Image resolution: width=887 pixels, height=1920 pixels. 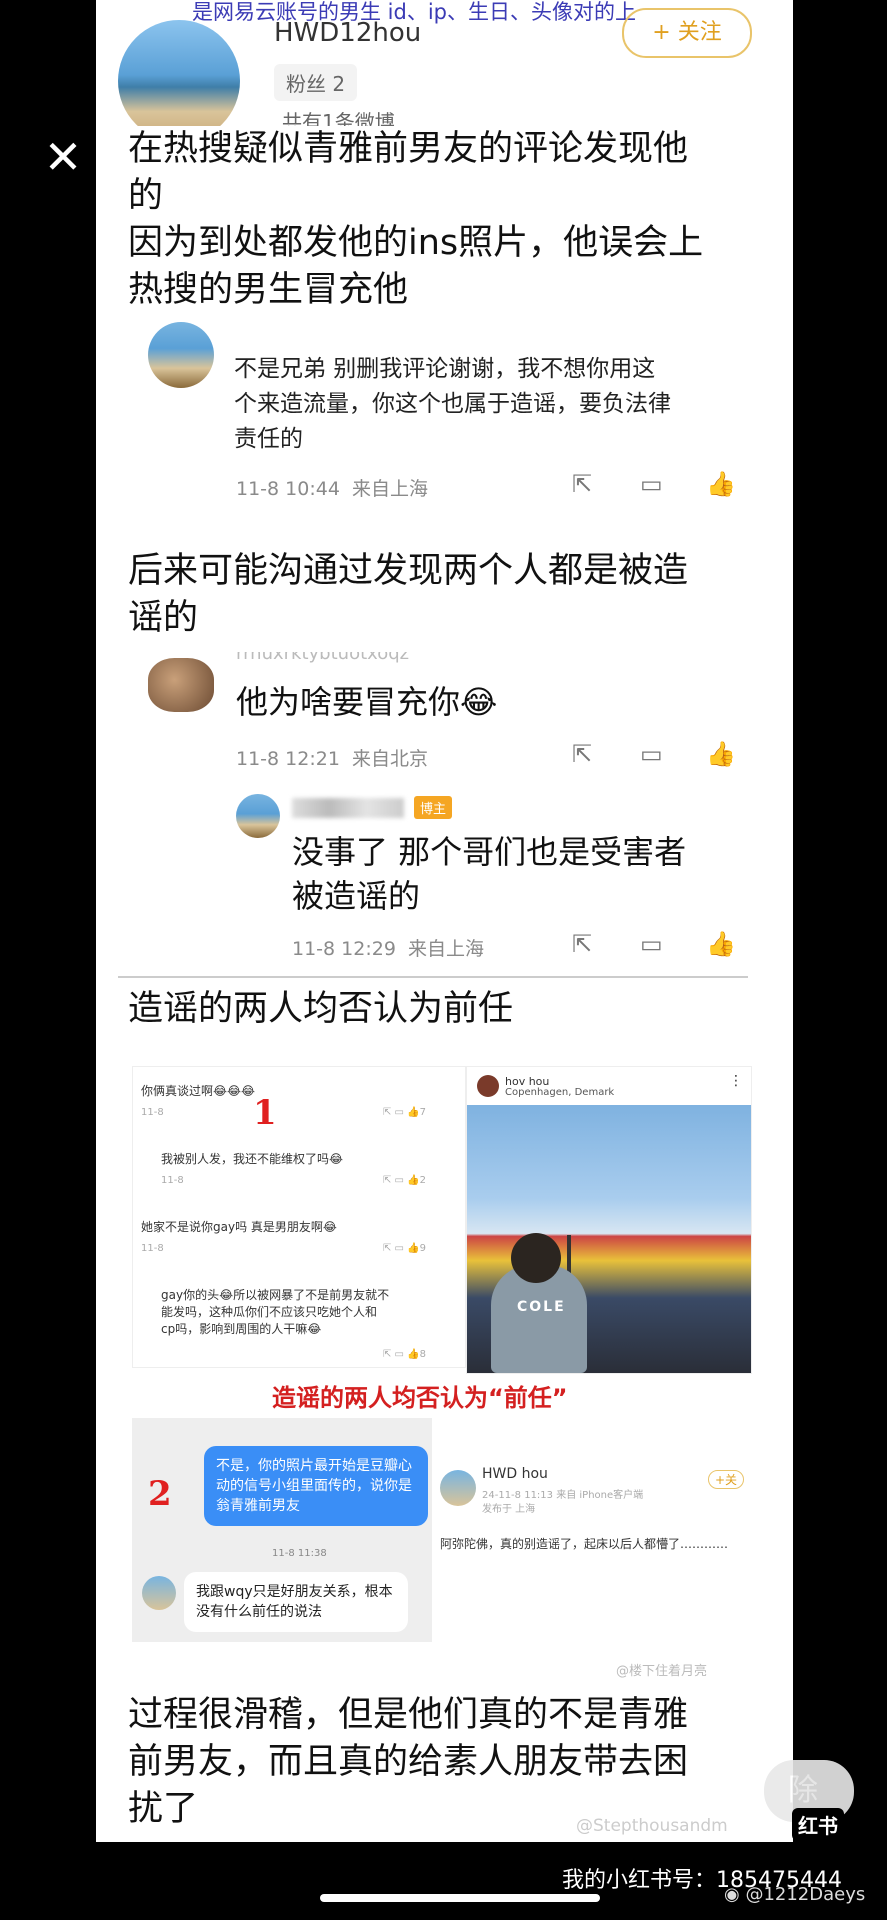 I want to click on weibo-icon: ◉, so click(x=732, y=1894).